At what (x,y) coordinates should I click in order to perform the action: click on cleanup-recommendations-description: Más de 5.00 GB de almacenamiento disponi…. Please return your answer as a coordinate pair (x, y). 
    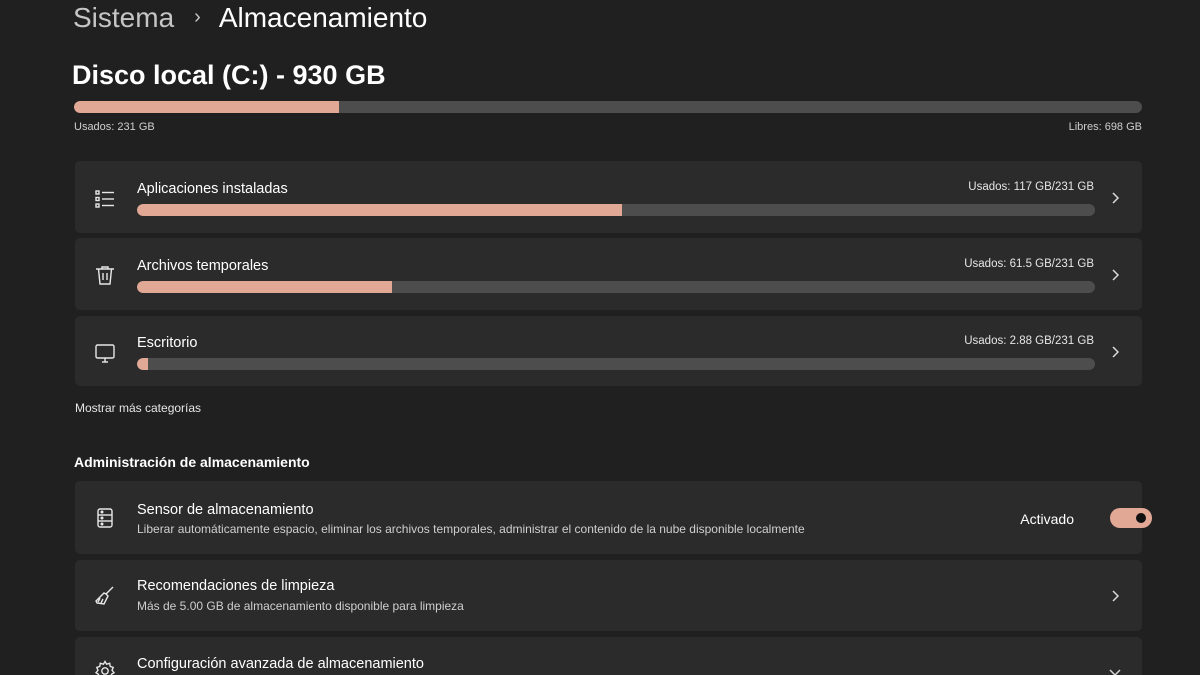
    Looking at the image, I should click on (300, 606).